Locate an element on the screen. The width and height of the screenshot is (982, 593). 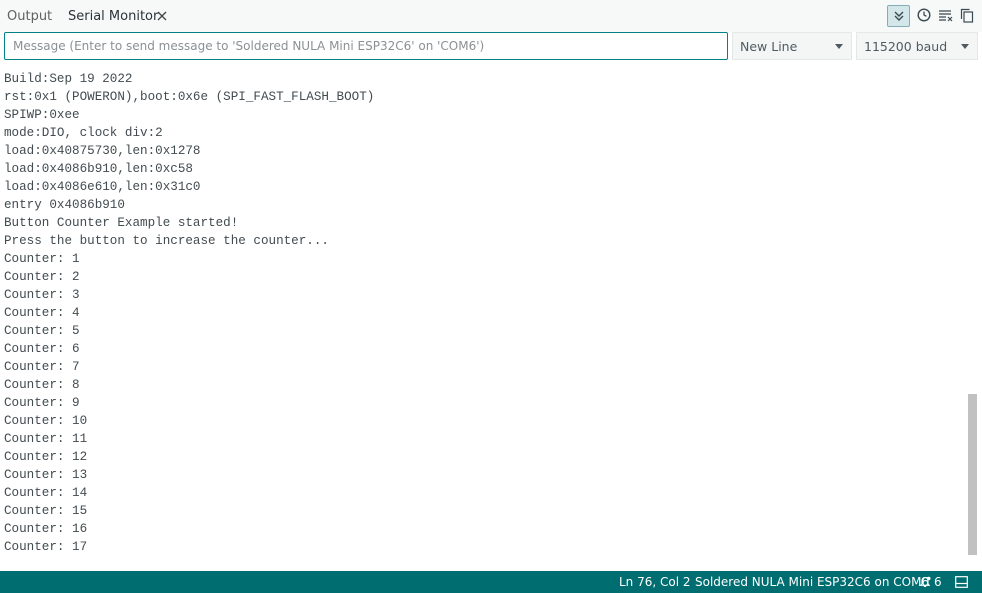
line-ending-select: New Line is located at coordinates (792, 46).